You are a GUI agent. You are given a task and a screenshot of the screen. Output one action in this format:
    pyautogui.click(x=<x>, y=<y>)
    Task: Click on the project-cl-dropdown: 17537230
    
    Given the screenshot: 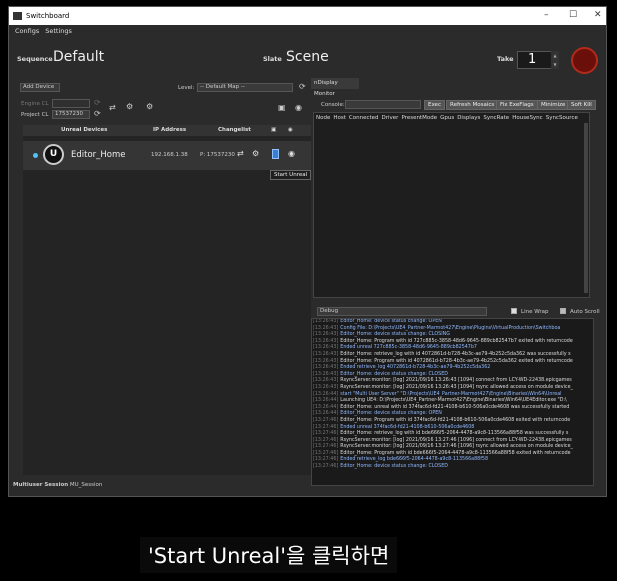 What is the action you would take?
    pyautogui.click(x=71, y=114)
    